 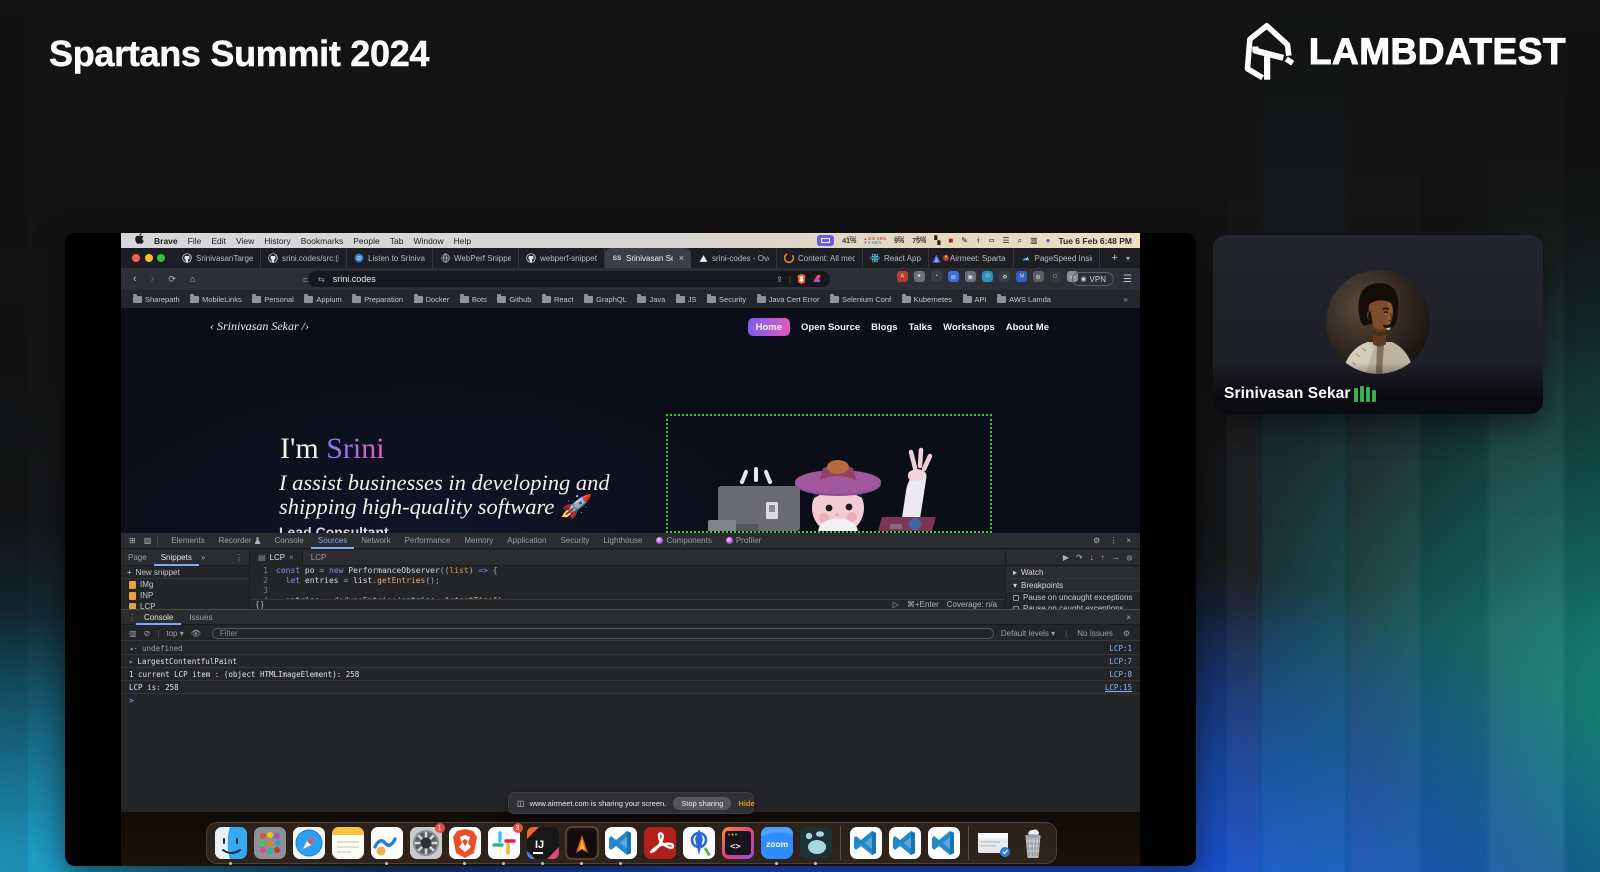 What do you see at coordinates (354, 279) in the screenshot?
I see `url-text: srini.codes` at bounding box center [354, 279].